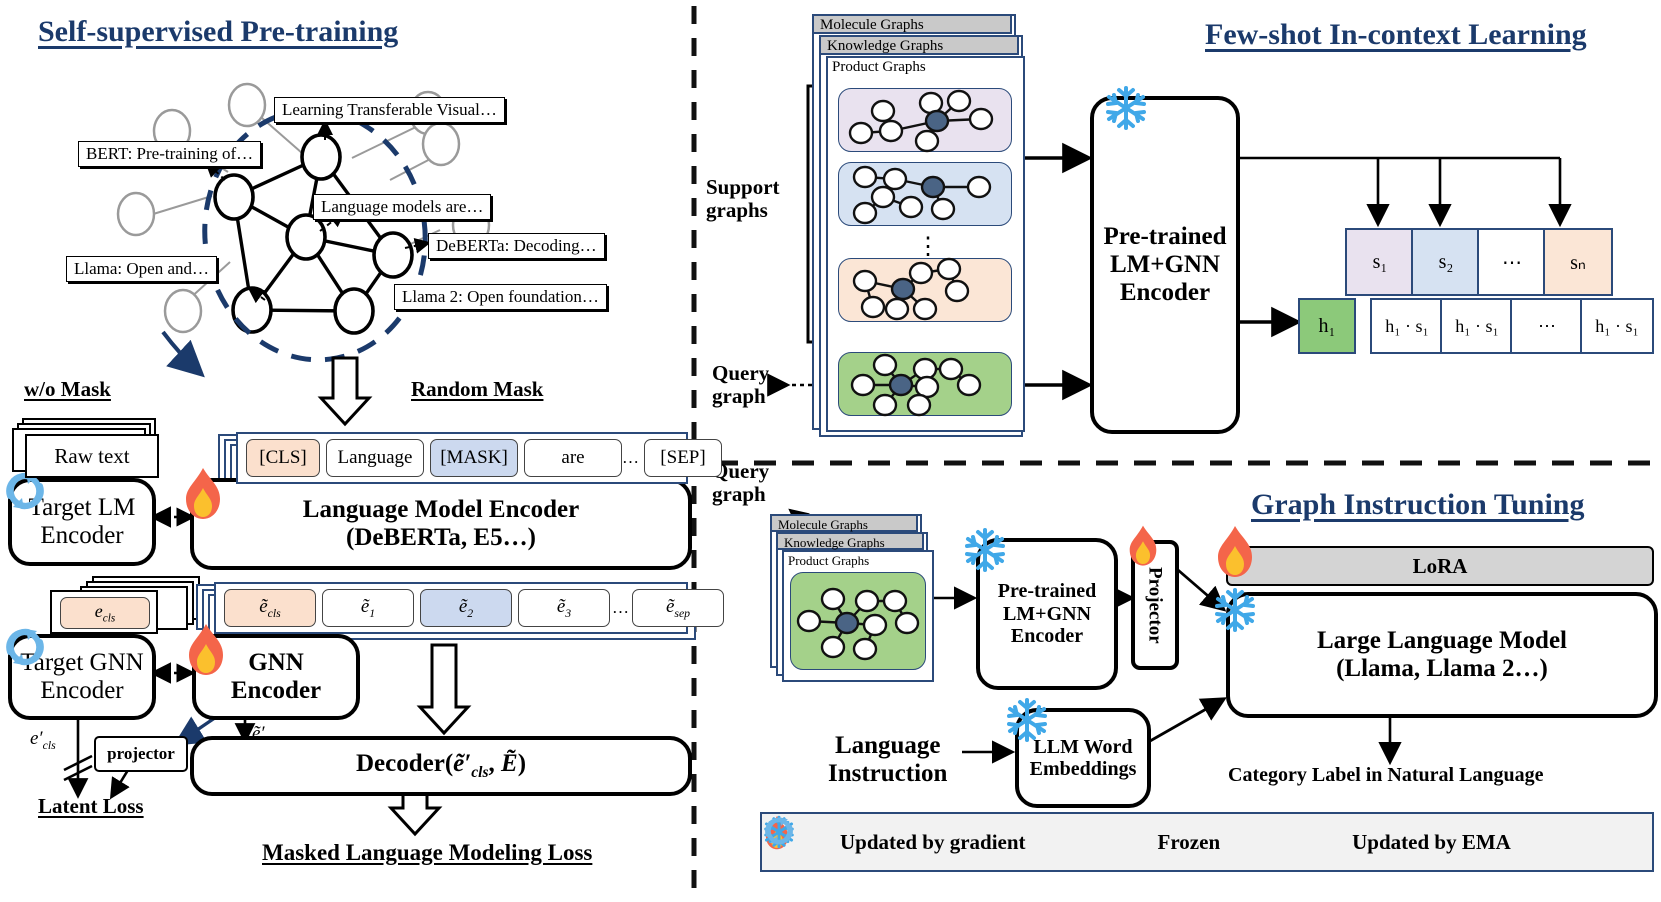  Describe the element at coordinates (1126, 108) in the screenshot. I see `snowflake-icon-fewshot` at that location.